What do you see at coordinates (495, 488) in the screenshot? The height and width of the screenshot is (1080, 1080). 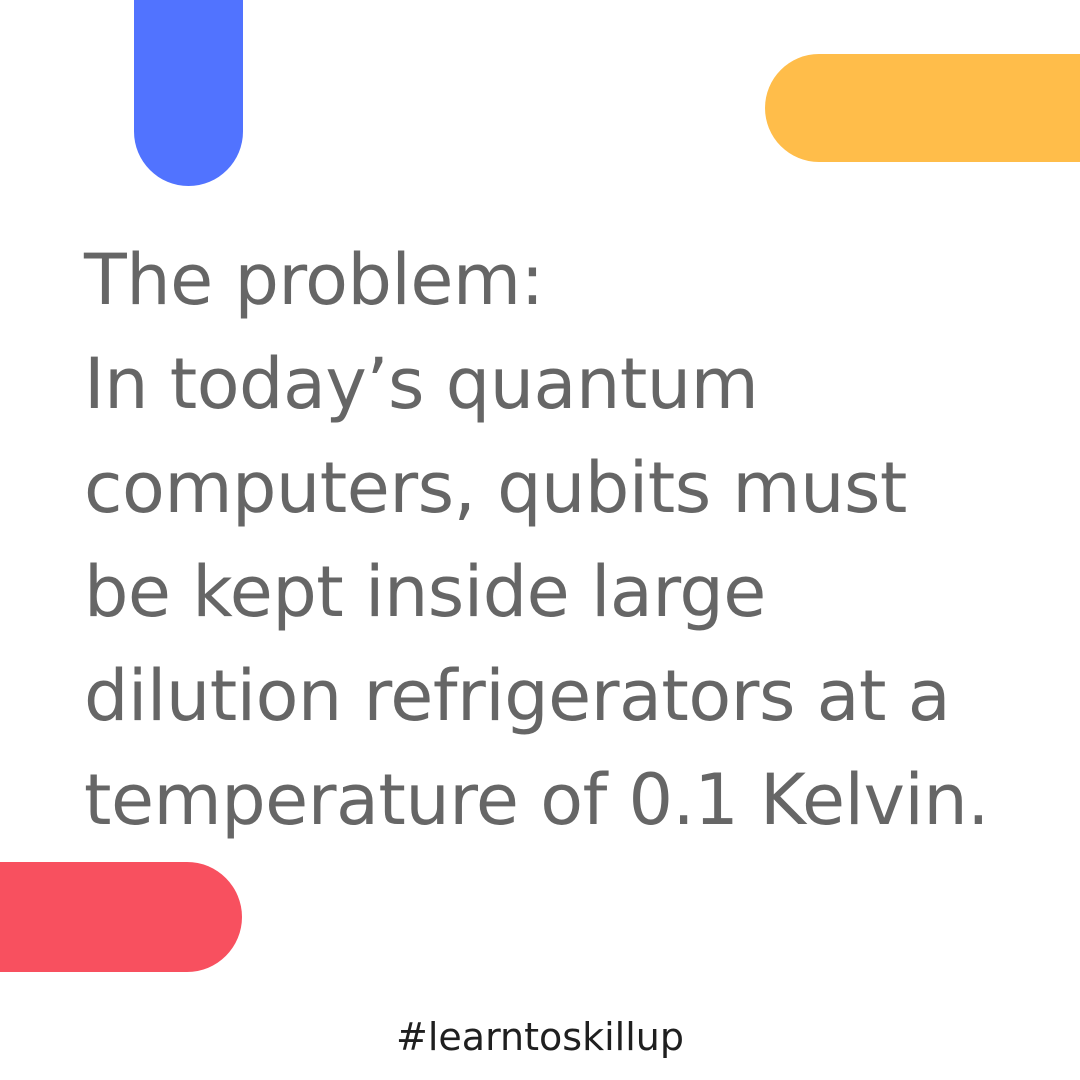 I see `body-line-2: computers, qubits must` at bounding box center [495, 488].